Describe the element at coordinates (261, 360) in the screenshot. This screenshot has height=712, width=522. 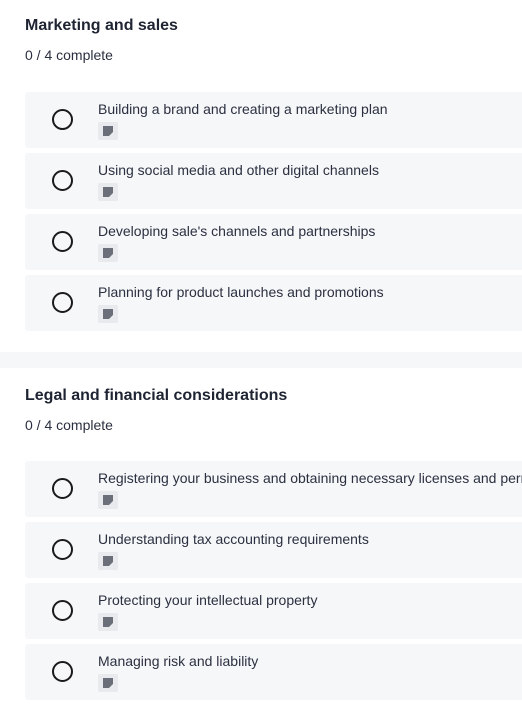
I see `section-divider` at that location.